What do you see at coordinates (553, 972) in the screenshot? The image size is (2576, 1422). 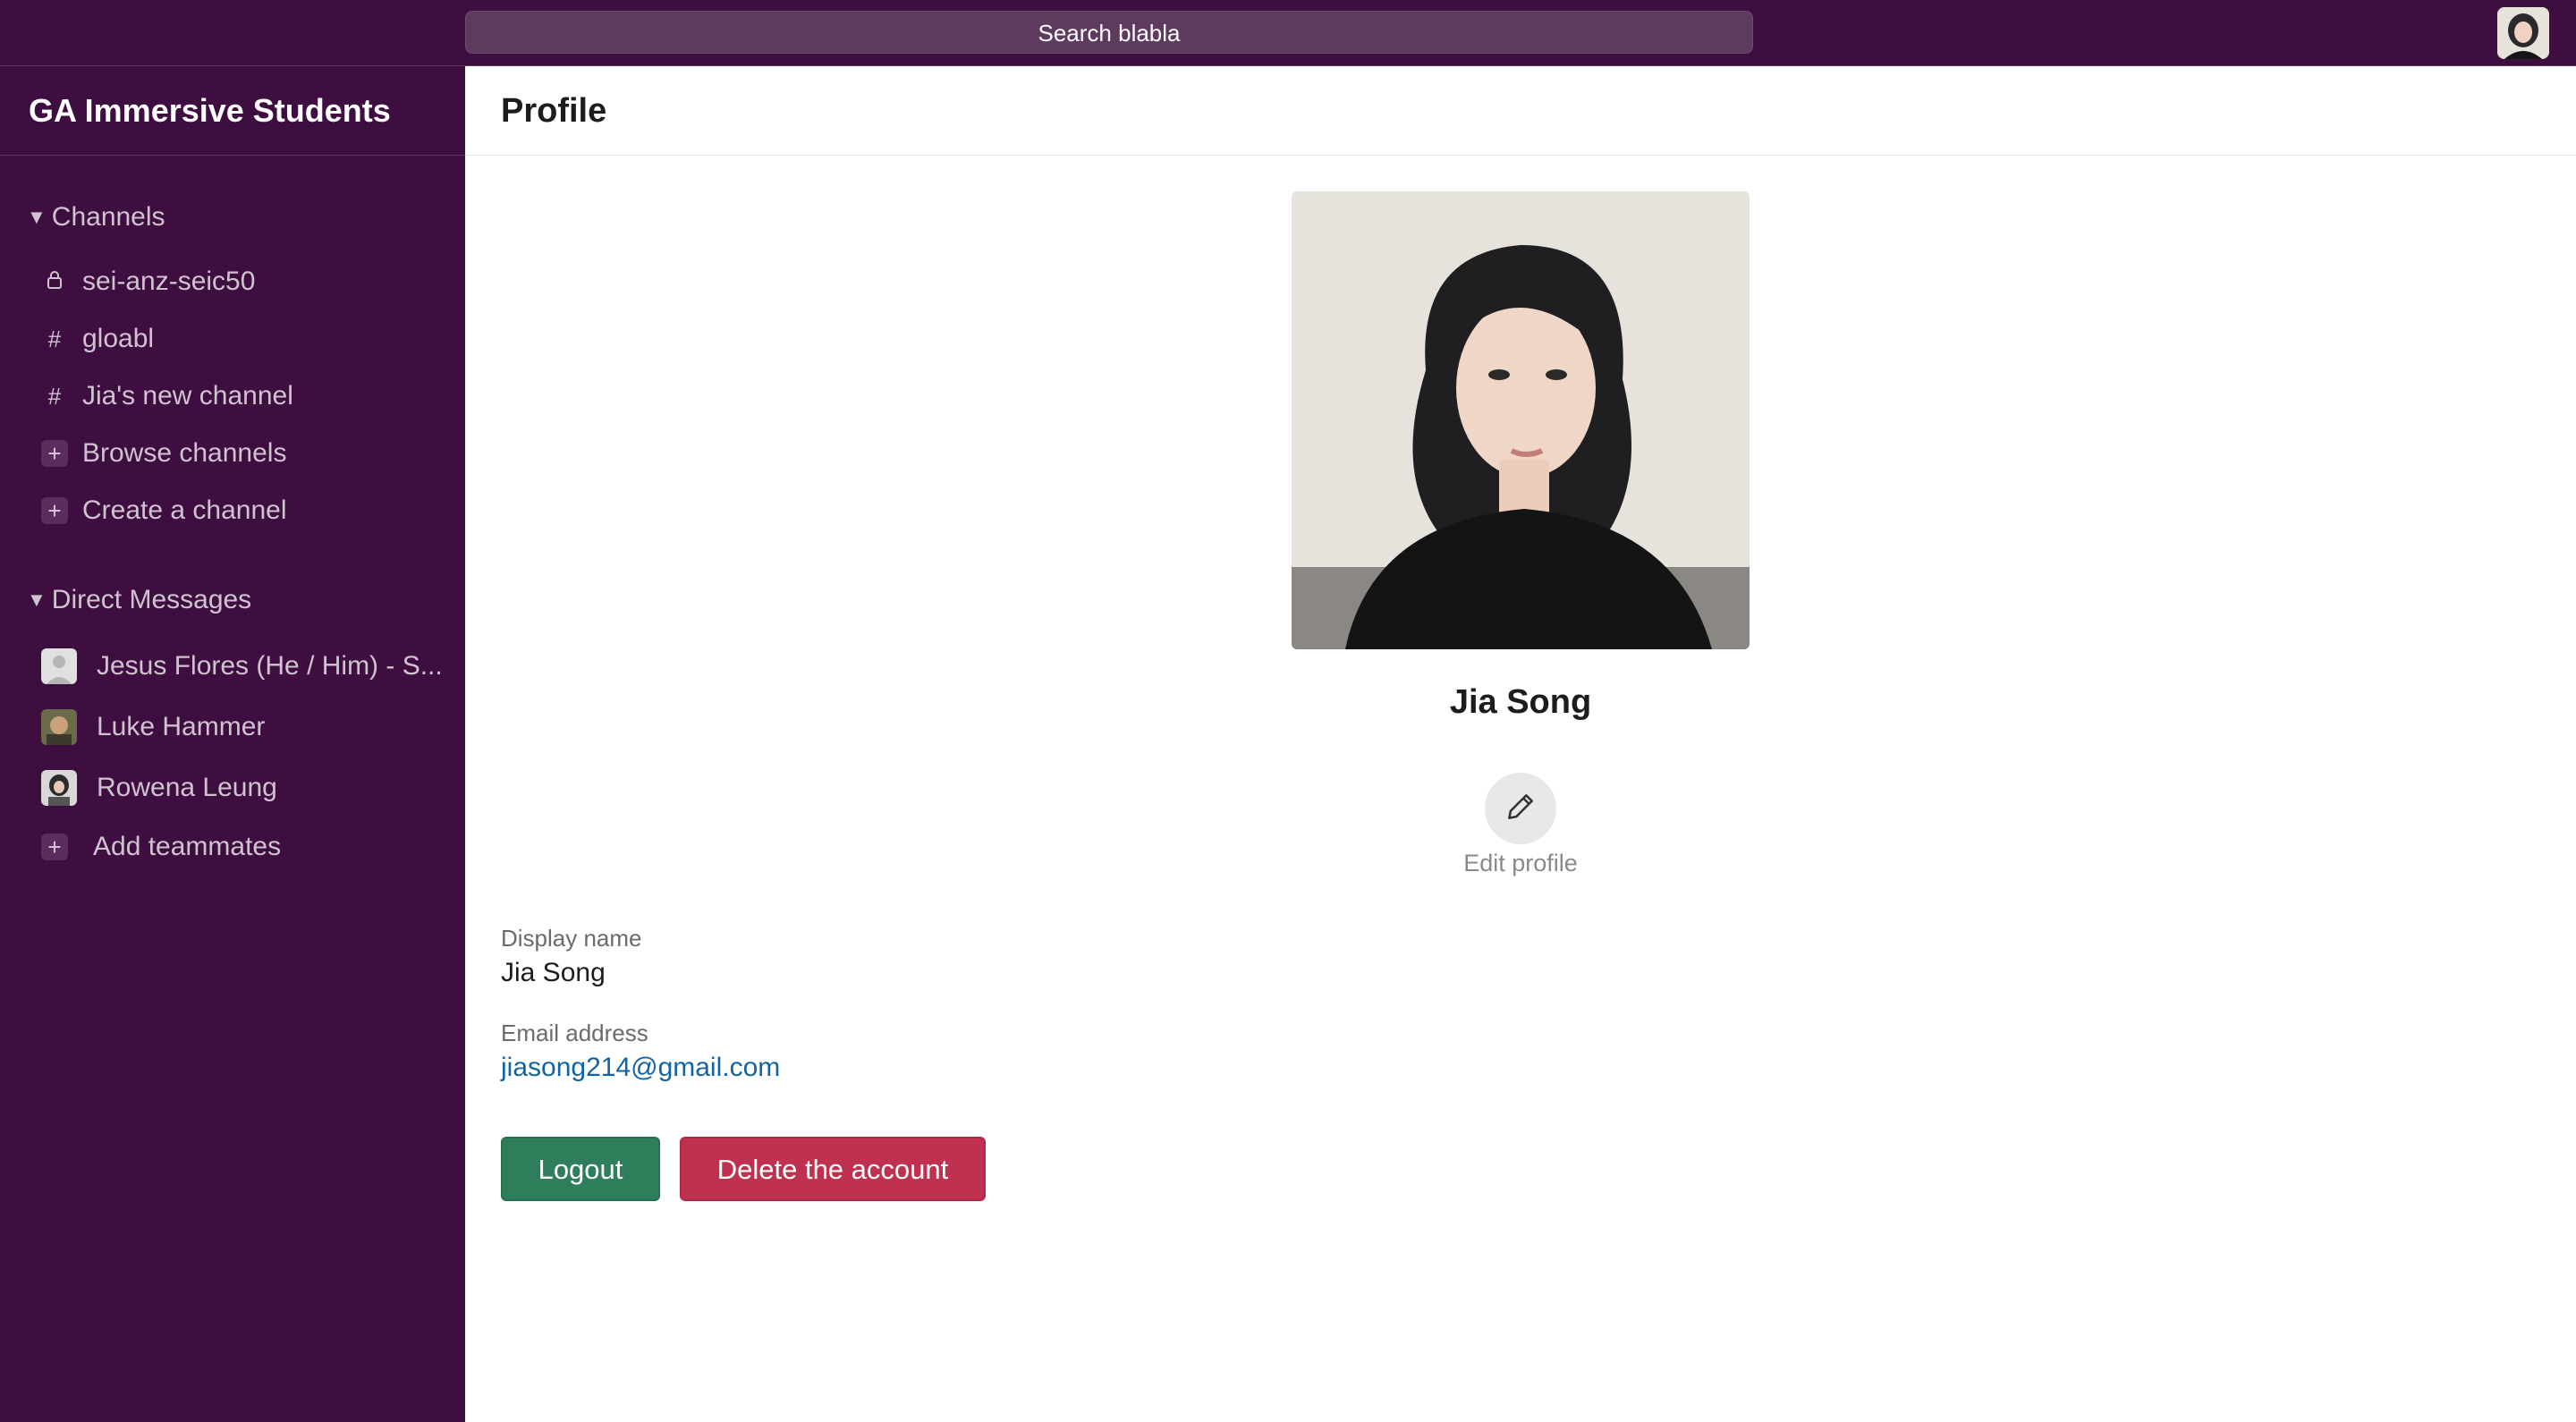 I see `display-name-value: Jia Song` at bounding box center [553, 972].